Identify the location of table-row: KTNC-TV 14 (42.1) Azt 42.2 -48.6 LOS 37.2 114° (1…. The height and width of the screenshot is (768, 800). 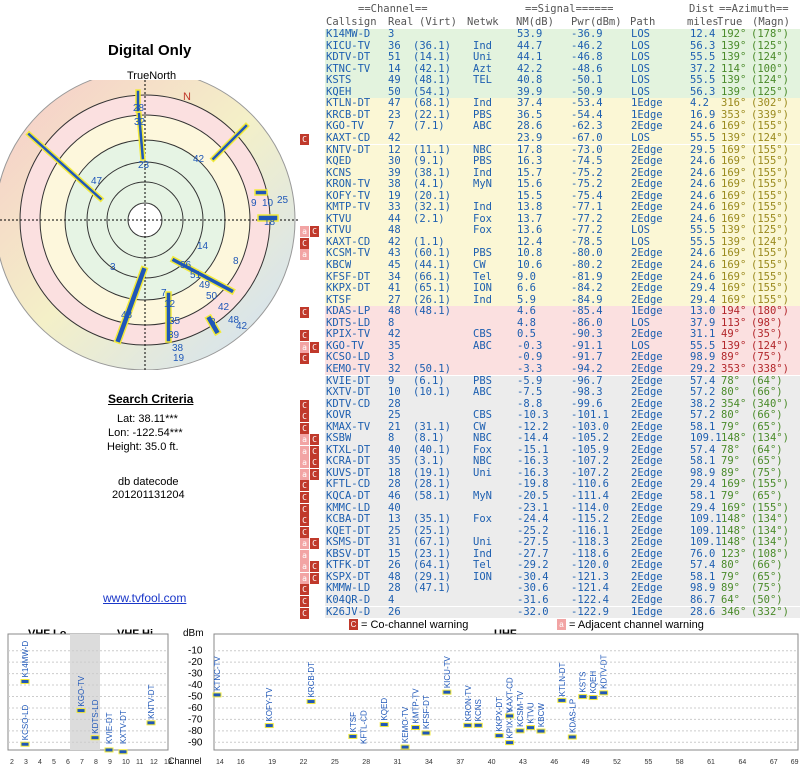
(562, 69).